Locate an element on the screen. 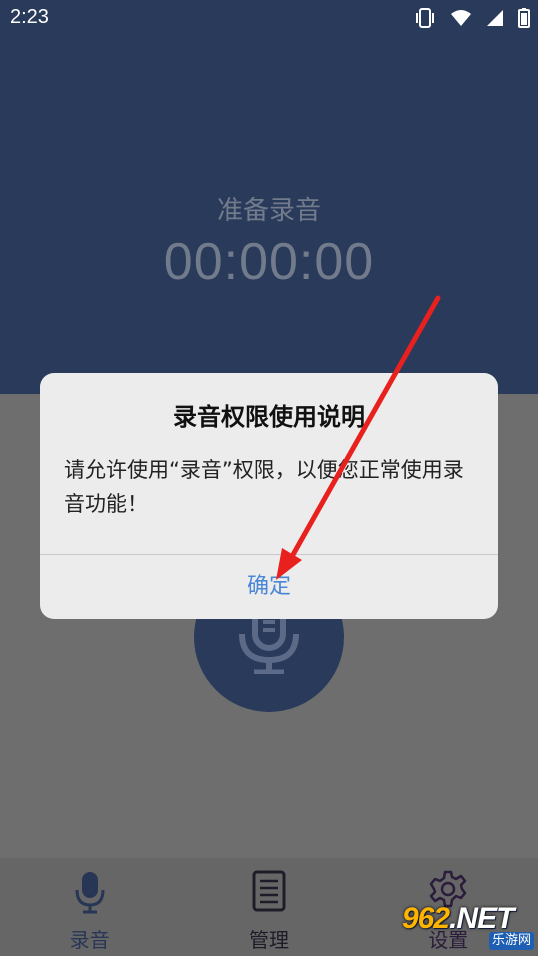  battery-icon is located at coordinates (524, 18).